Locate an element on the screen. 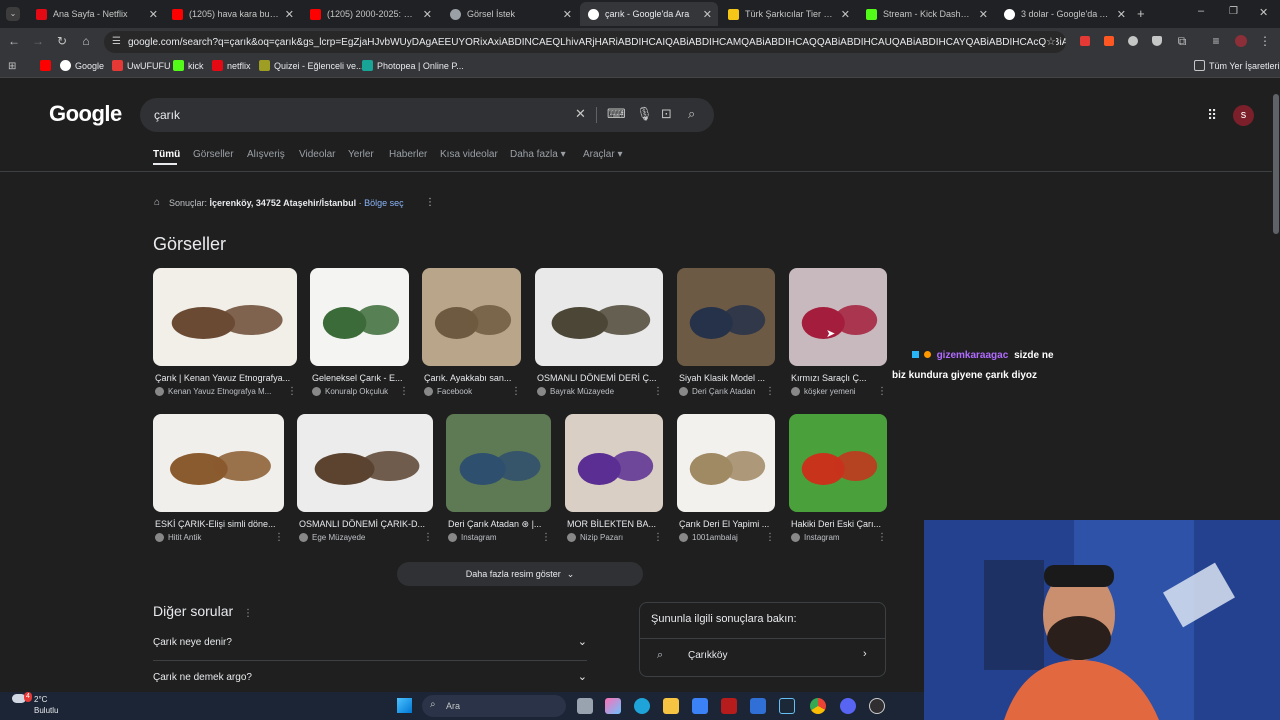 The image size is (1280, 720). edge-icon is located at coordinates (642, 706).